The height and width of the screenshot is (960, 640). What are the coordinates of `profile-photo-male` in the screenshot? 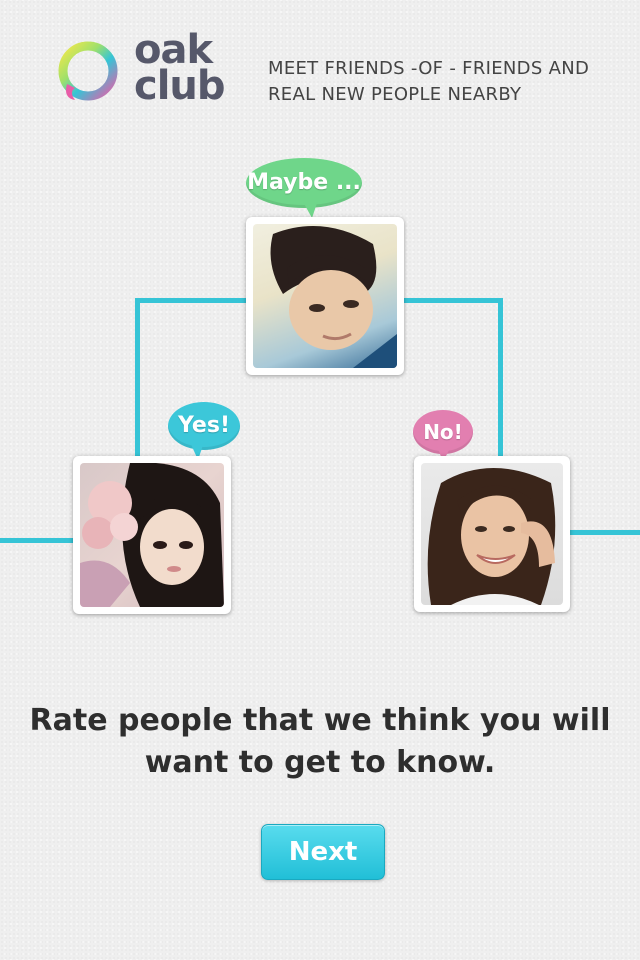 It's located at (325, 296).